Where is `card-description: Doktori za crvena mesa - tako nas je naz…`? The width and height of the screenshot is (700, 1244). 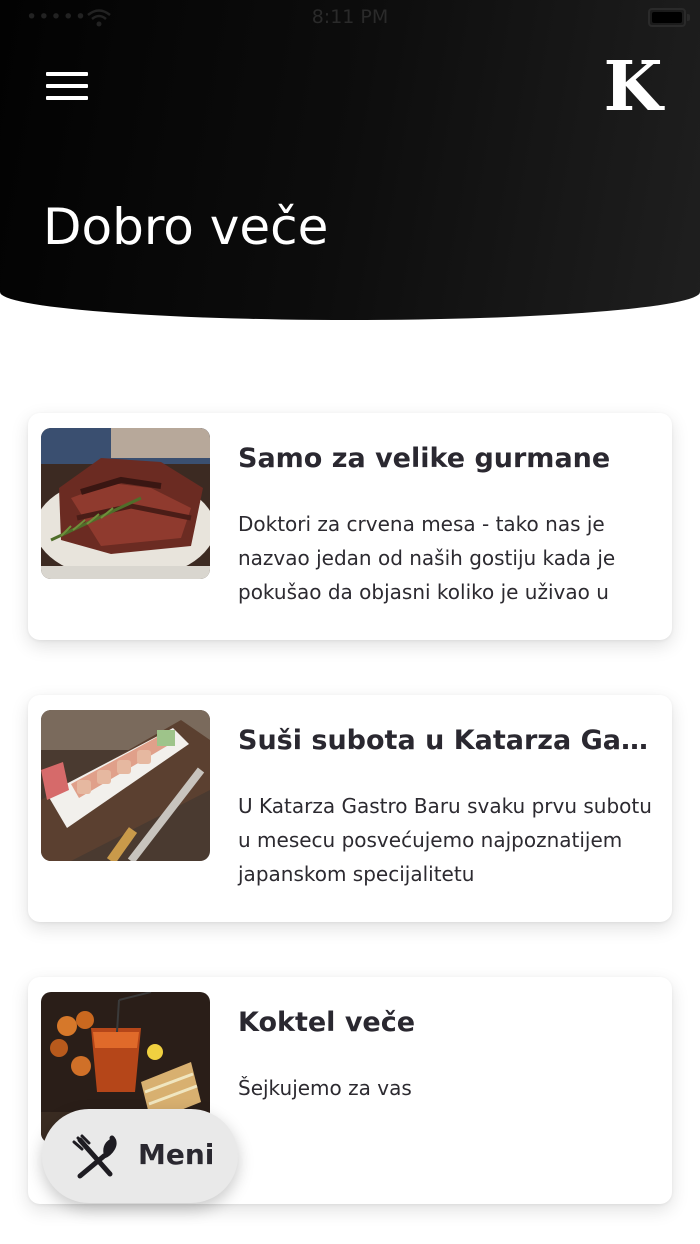
card-description: Doktori za crvena mesa - tako nas je naz… is located at coordinates (427, 558).